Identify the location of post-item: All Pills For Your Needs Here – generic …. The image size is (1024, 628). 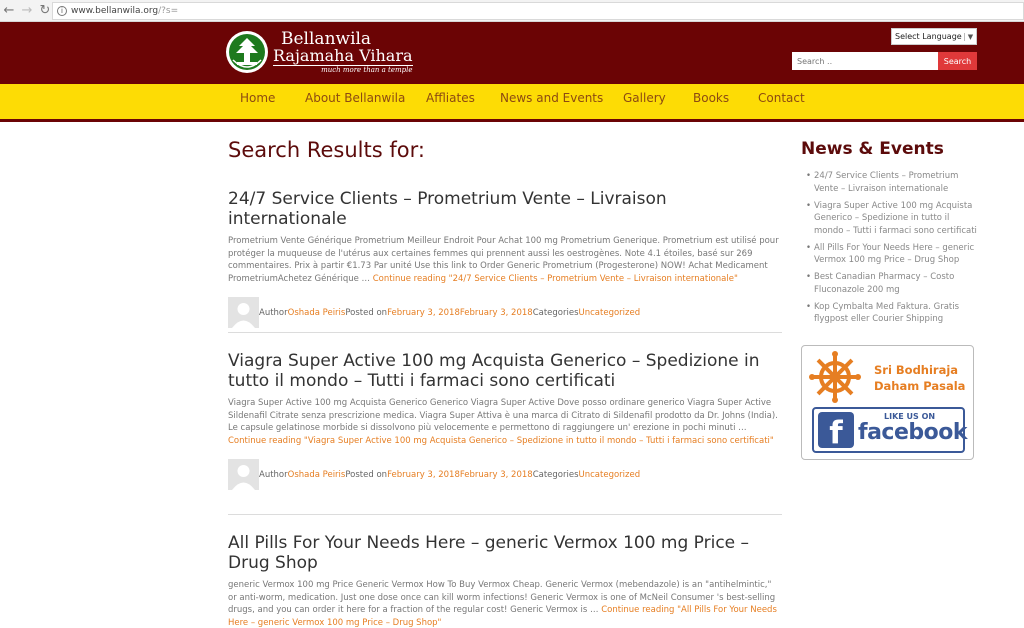
(505, 580).